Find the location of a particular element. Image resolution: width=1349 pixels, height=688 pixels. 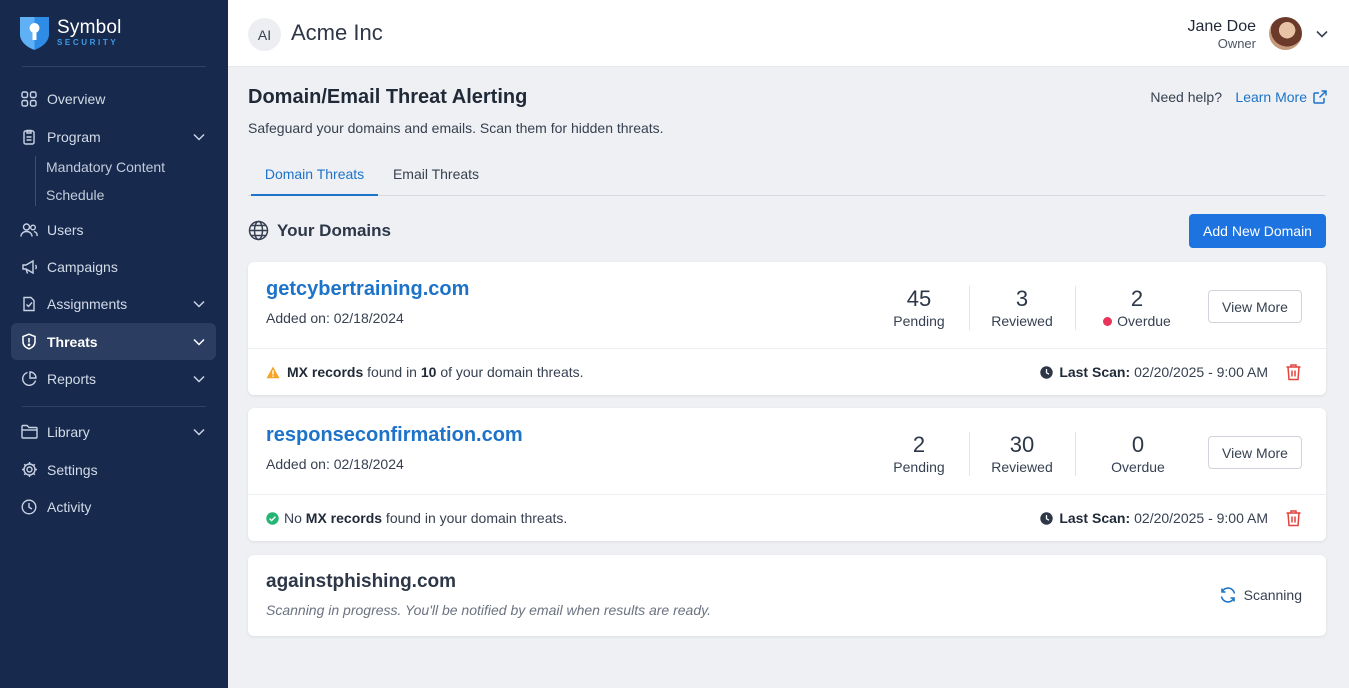

sidebar-item-campaigns: Campaigns is located at coordinates (113, 266).